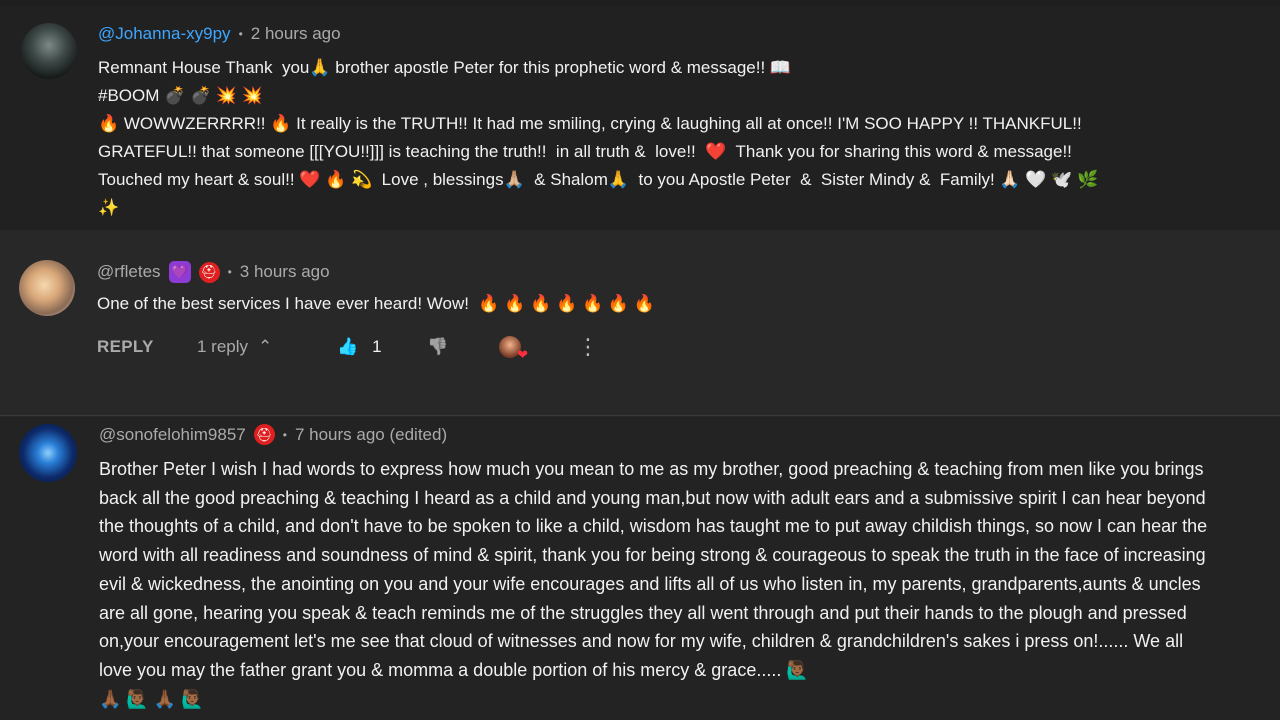  I want to click on comment-actions: REPLY 1 reply ⌃ 👍 1 👎 ❤ ⋮, so click(357, 347).